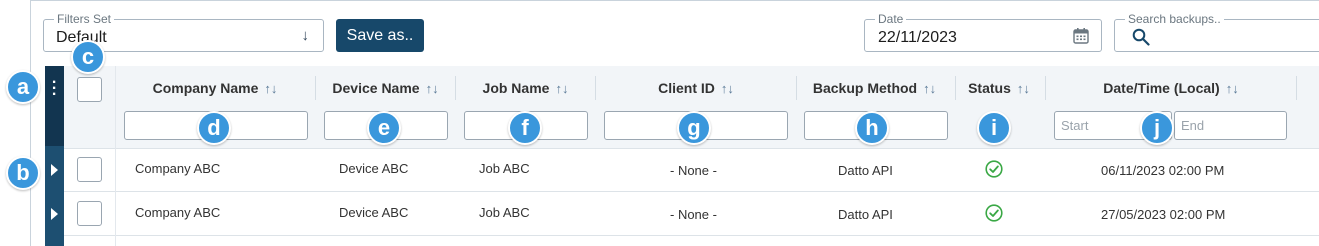 The image size is (1319, 246). Describe the element at coordinates (115, 156) in the screenshot. I see `select-column-divider` at that location.